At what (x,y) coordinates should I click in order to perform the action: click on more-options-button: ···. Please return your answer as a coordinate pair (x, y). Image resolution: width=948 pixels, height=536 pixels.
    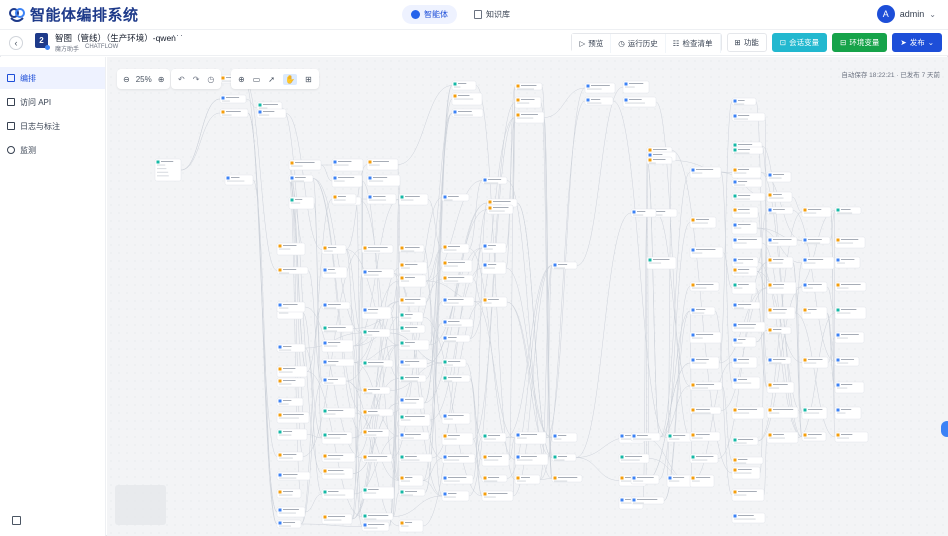
    Looking at the image, I should click on (178, 35).